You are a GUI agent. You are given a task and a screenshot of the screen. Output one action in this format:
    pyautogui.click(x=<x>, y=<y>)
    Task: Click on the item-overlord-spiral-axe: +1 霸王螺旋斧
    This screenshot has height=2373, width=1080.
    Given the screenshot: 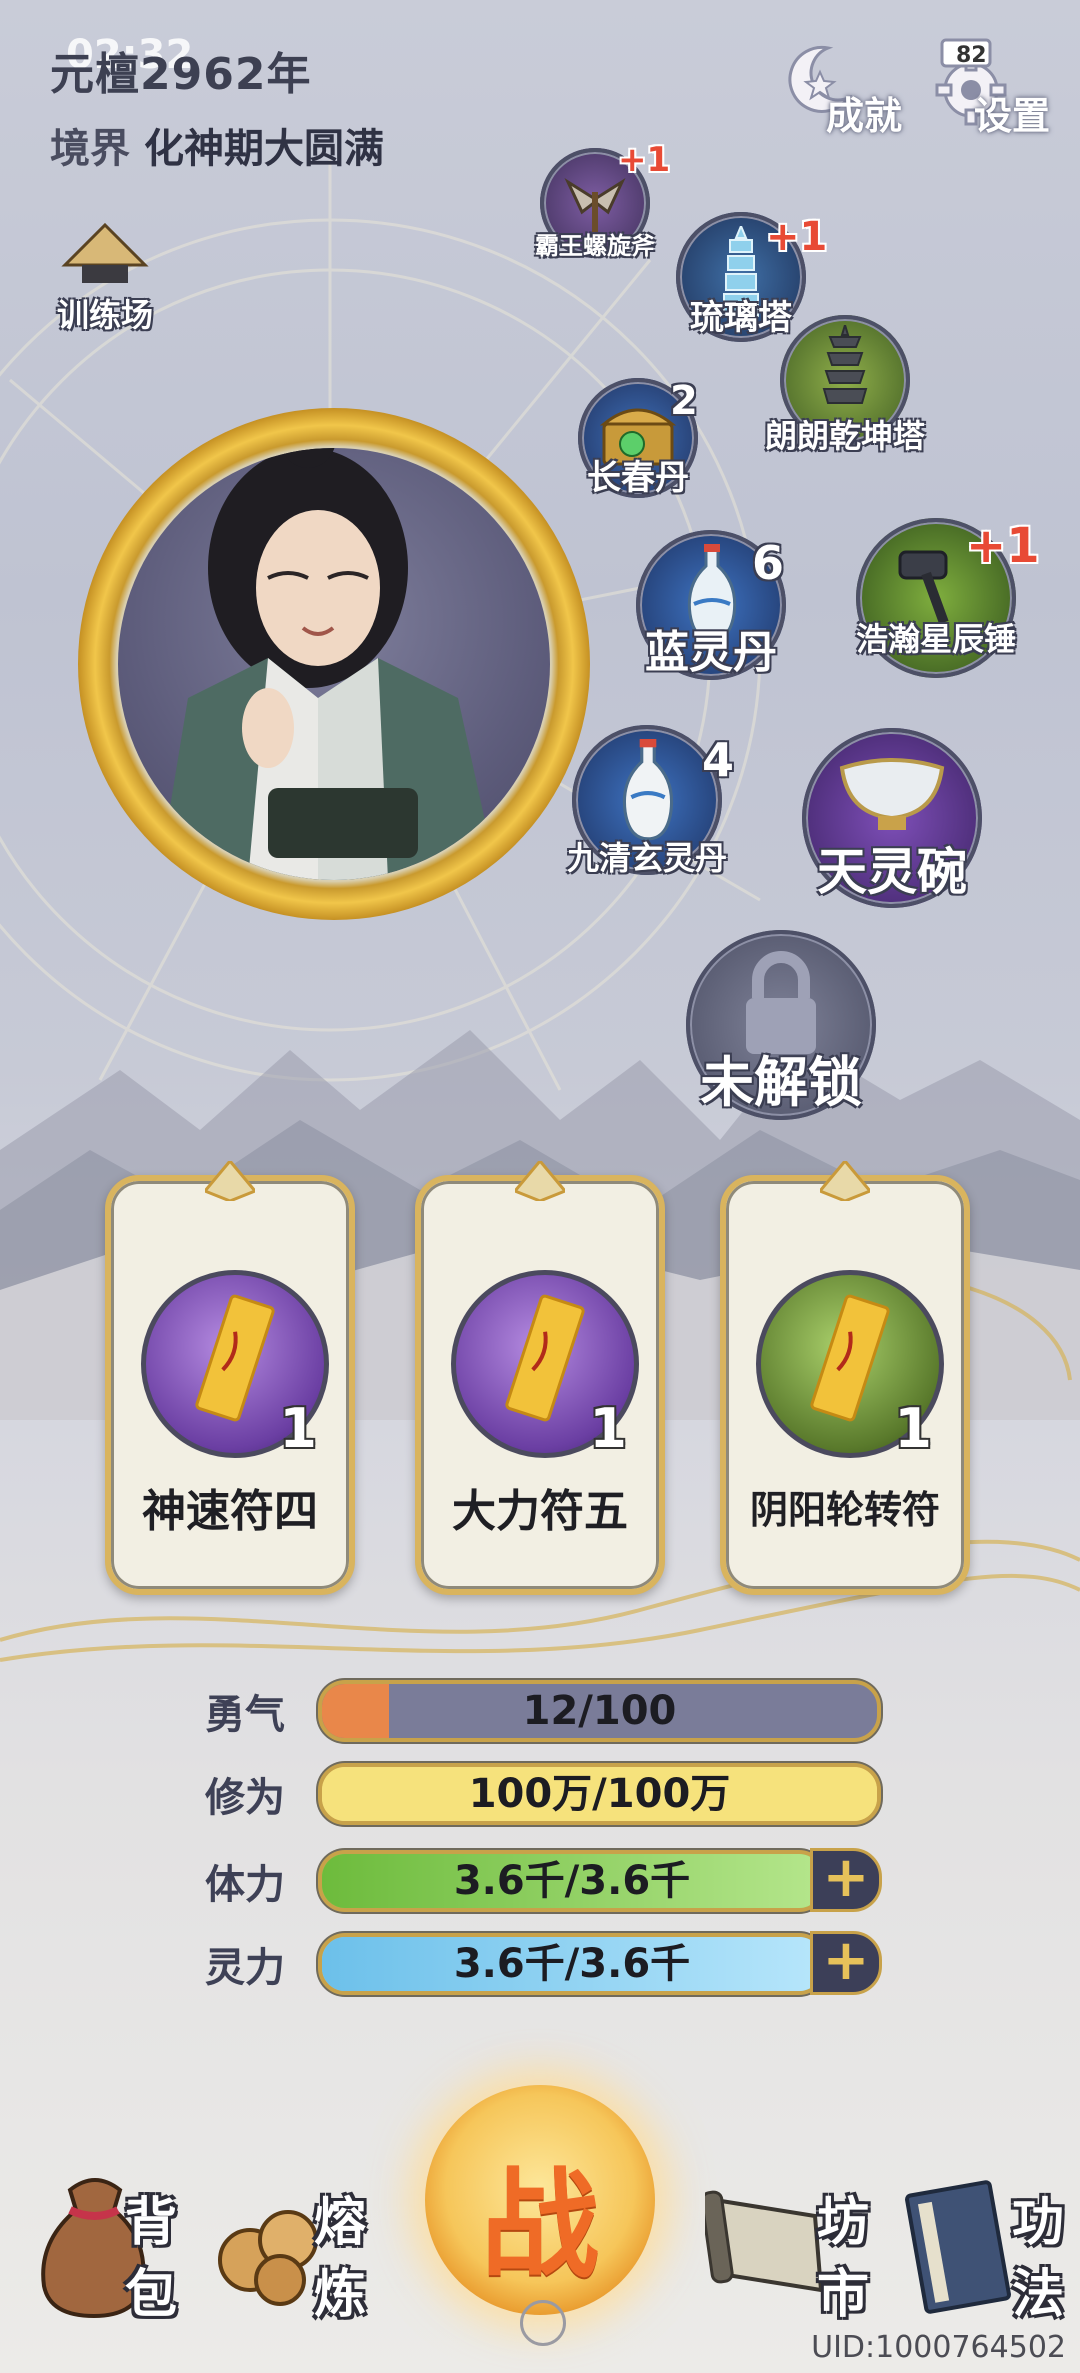 What is the action you would take?
    pyautogui.click(x=602, y=200)
    